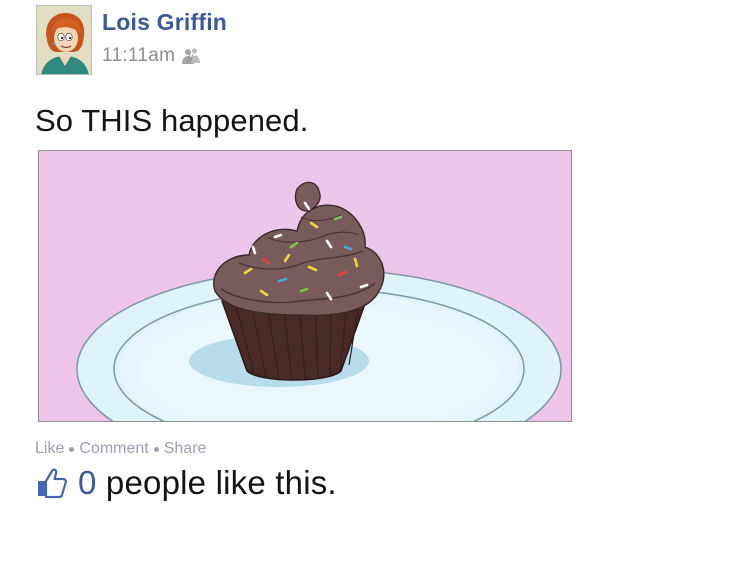 The width and height of the screenshot is (736, 563). I want to click on like-summary-rest: people like this., so click(216, 482).